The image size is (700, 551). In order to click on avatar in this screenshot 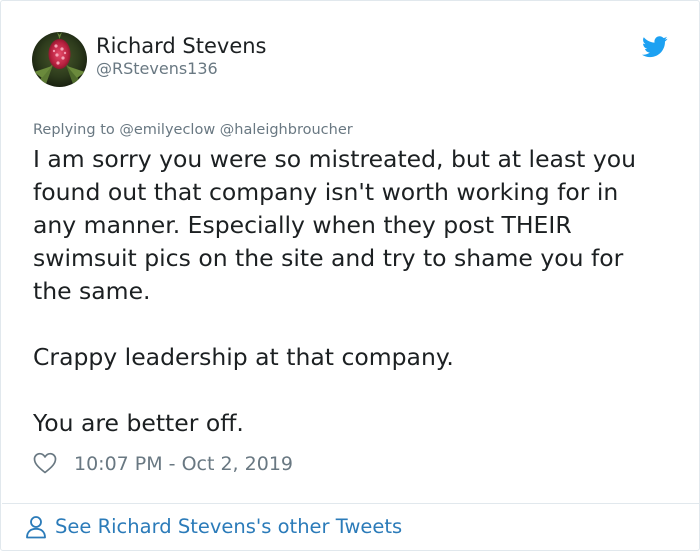, I will do `click(59, 59)`.